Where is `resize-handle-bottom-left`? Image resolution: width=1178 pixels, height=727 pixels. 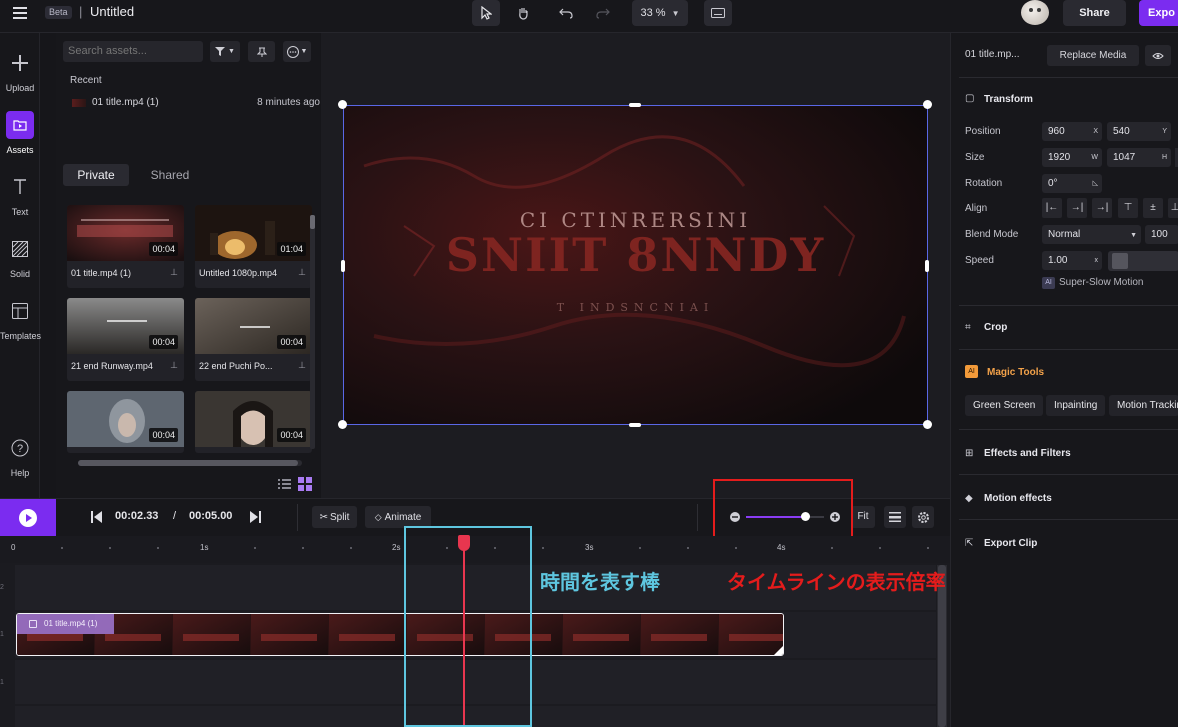 resize-handle-bottom-left is located at coordinates (342, 424).